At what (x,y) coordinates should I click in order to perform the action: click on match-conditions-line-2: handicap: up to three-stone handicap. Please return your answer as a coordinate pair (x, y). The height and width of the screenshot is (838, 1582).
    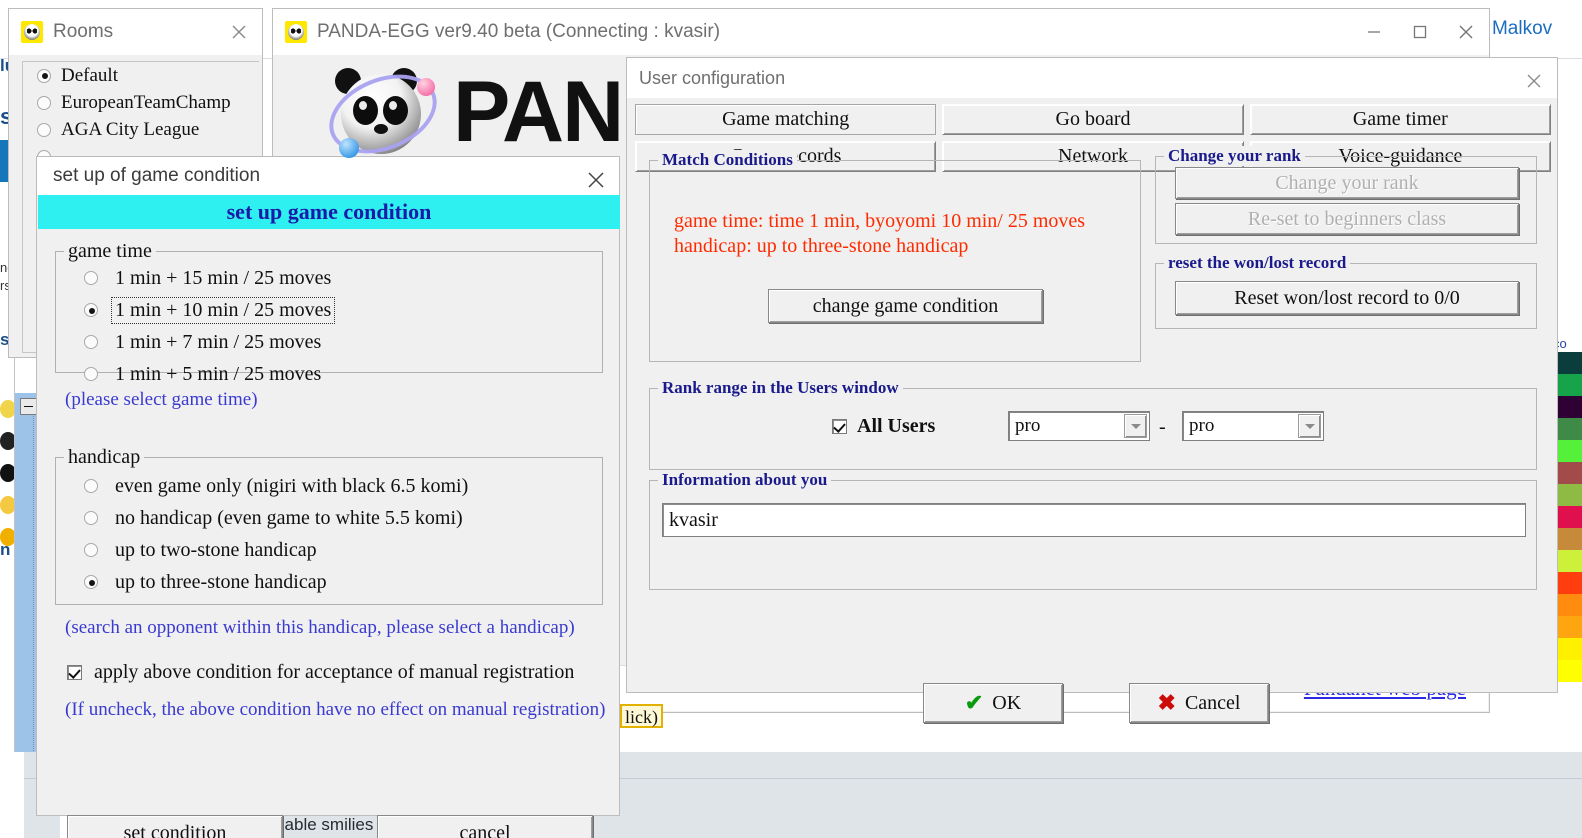
    Looking at the image, I should click on (821, 246).